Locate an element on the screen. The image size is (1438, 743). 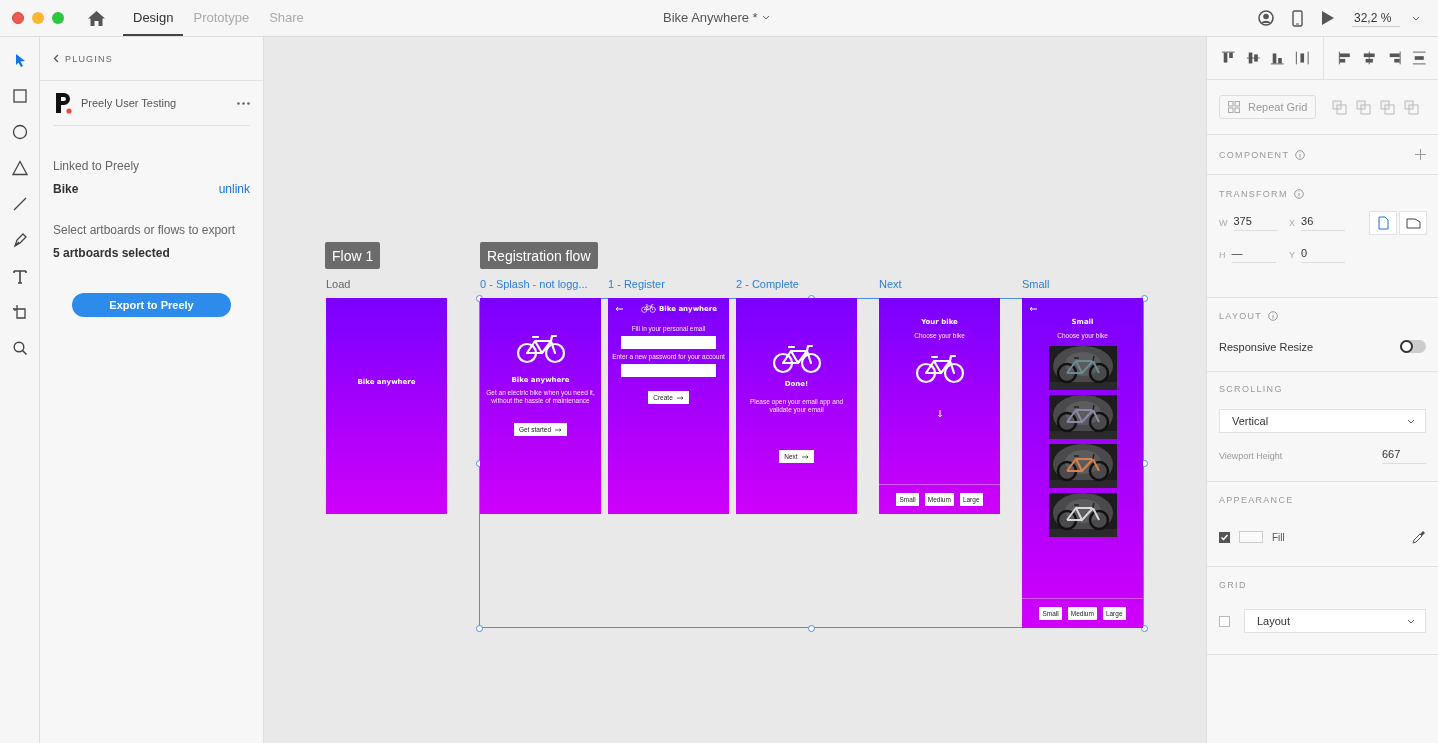
transform-field: 375 is located at coordinates (1255, 223).